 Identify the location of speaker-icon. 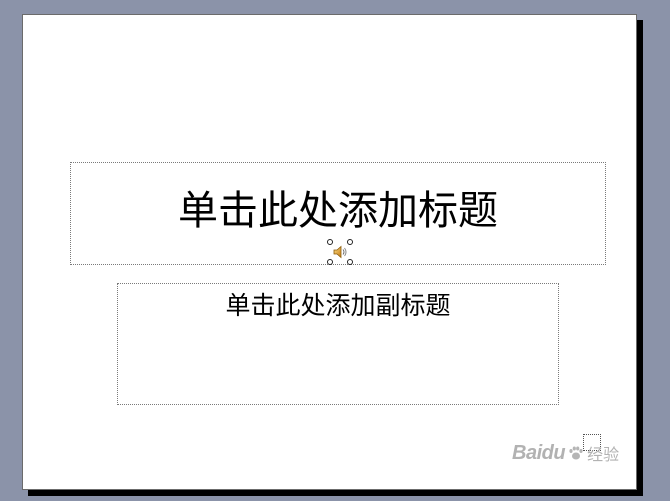
(340, 252).